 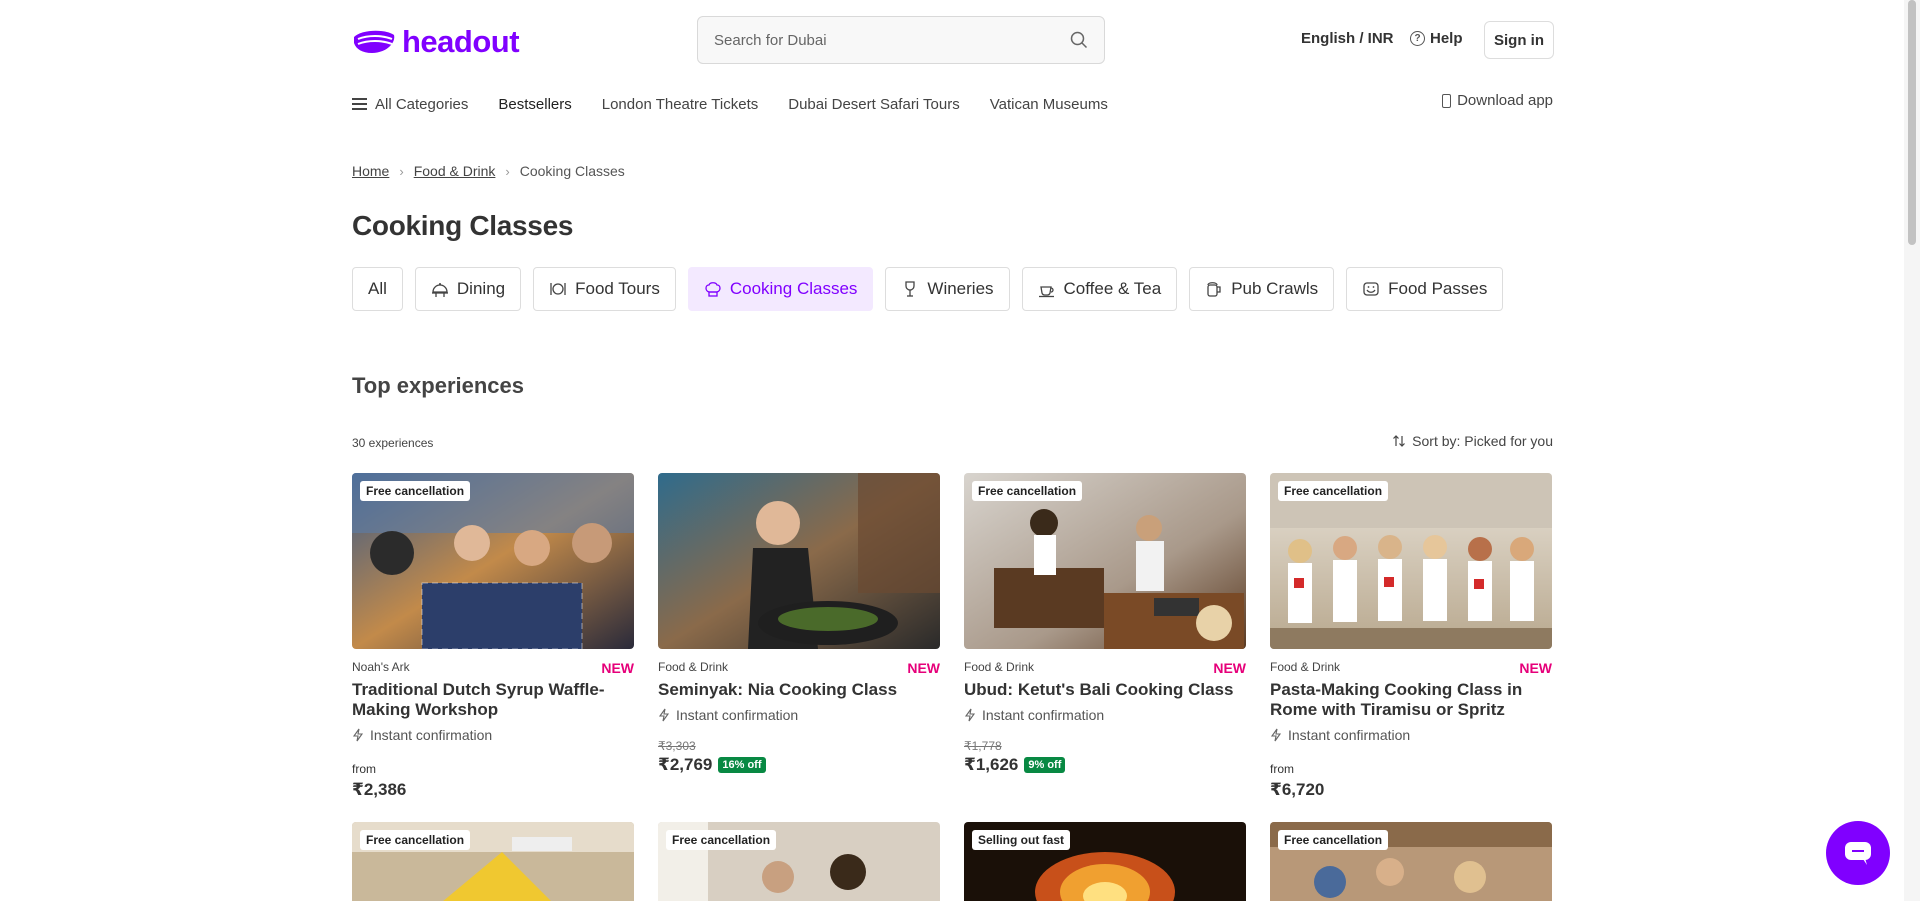 I want to click on chip-label: Cooking Classes, so click(x=793, y=288).